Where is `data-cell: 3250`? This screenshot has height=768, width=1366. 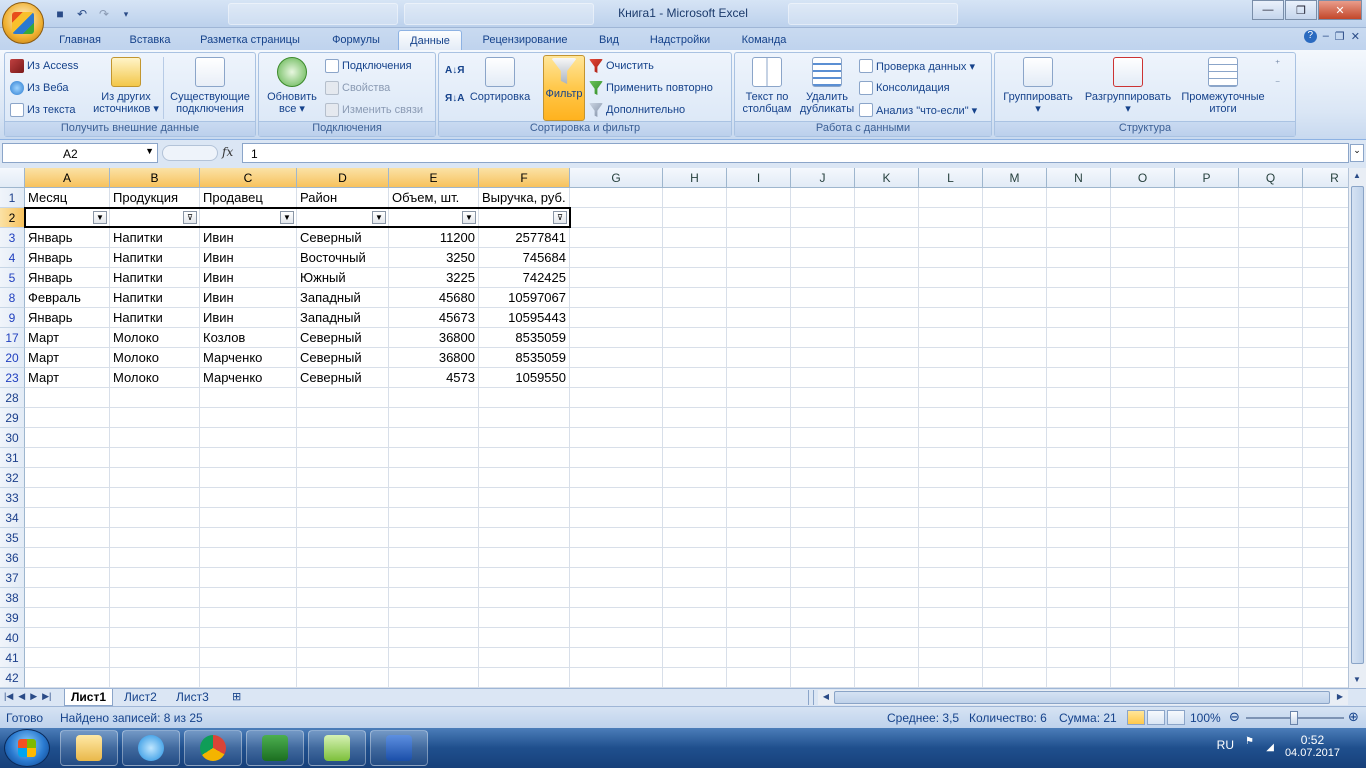 data-cell: 3250 is located at coordinates (434, 258).